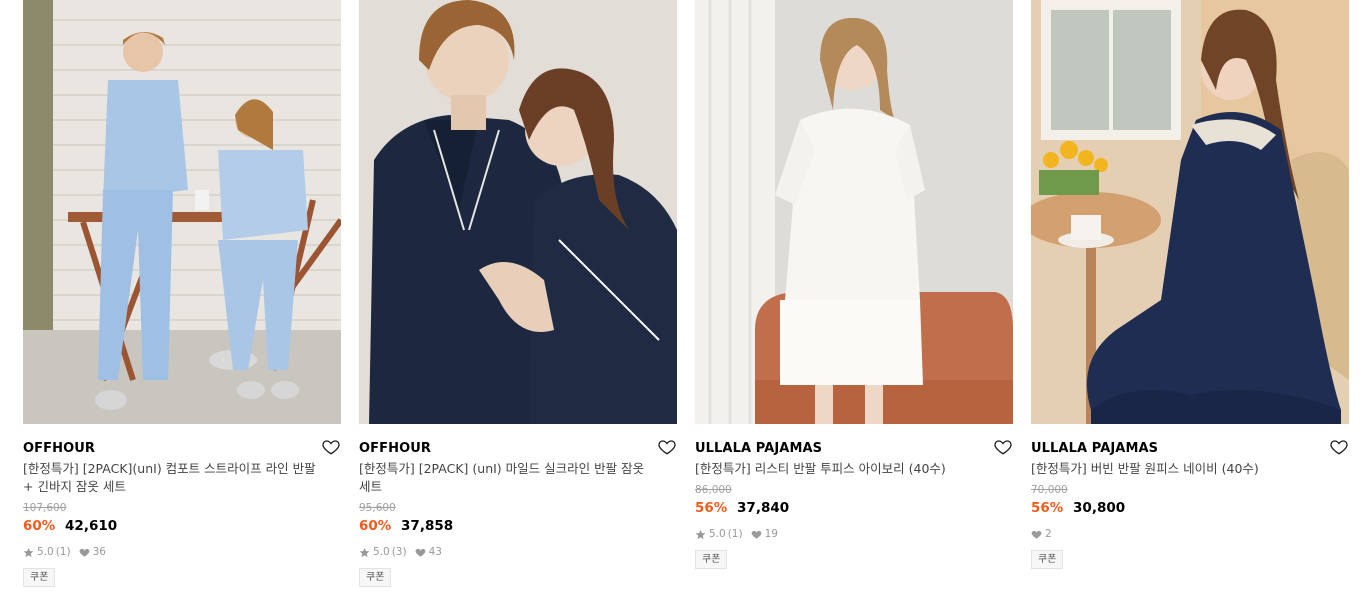  I want to click on original-price: 70,000, so click(1049, 490).